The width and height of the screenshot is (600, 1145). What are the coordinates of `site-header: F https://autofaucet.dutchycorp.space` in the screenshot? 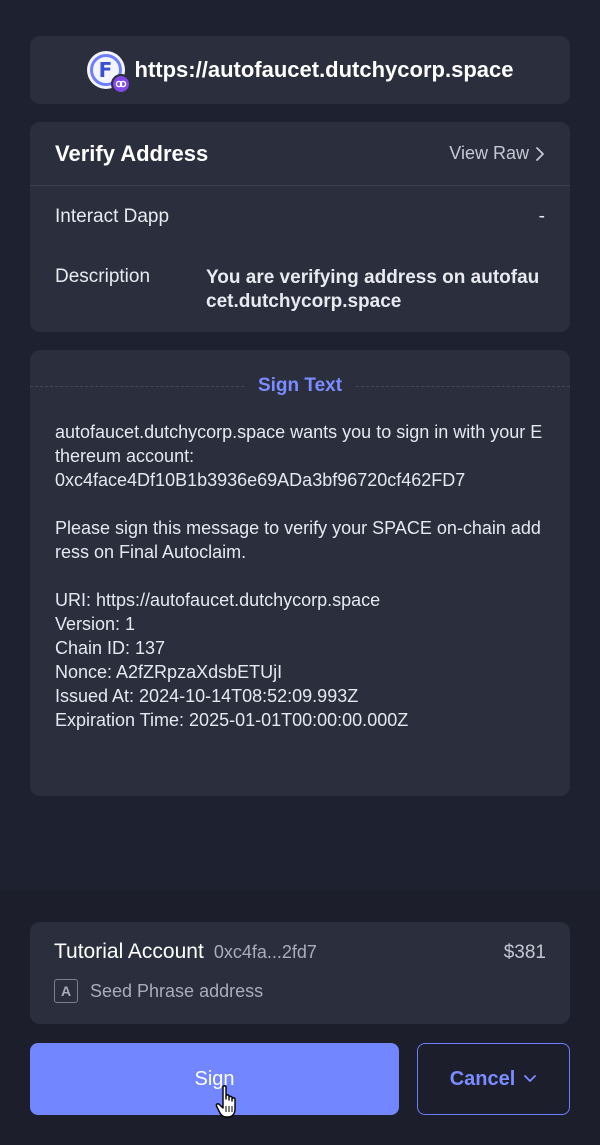 It's located at (300, 70).